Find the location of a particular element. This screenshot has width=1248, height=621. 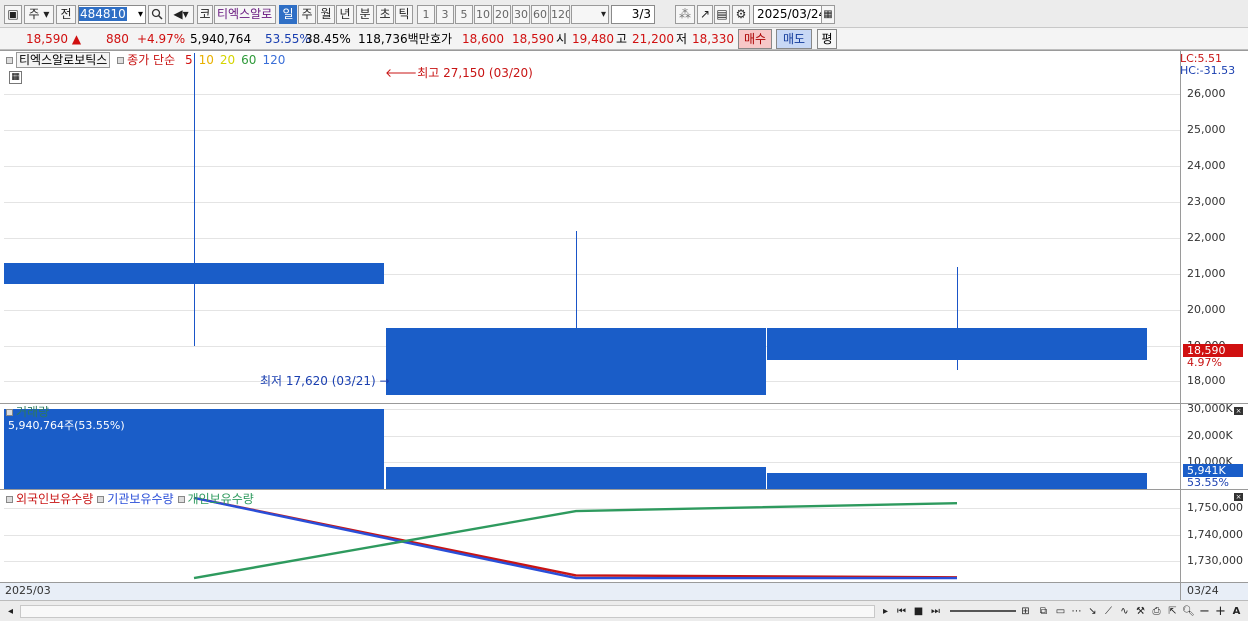

up-arrow-icon: ▲ is located at coordinates (76, 39).